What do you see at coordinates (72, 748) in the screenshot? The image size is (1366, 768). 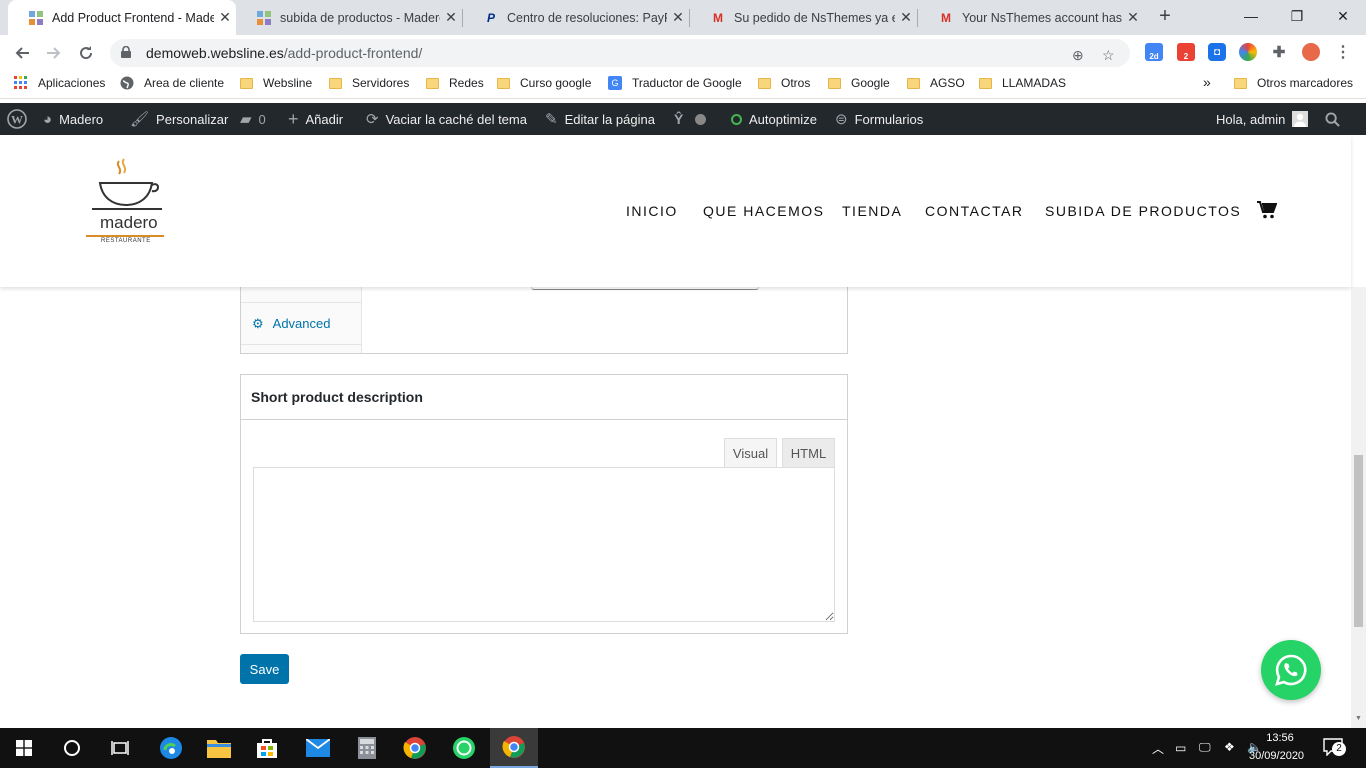 I see `search-circle-icon` at bounding box center [72, 748].